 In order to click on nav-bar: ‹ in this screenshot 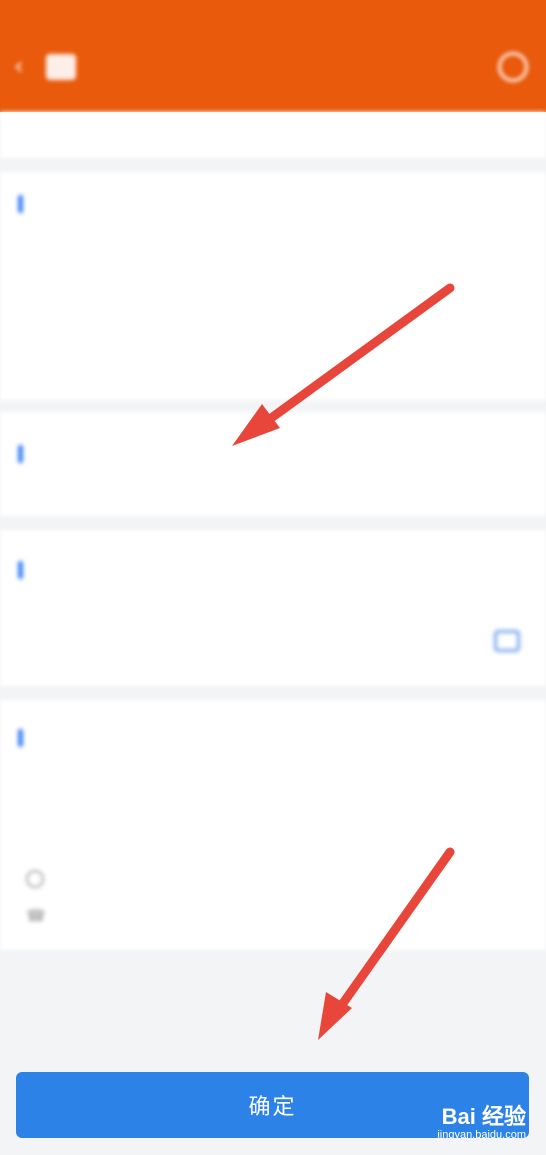, I will do `click(273, 70)`.